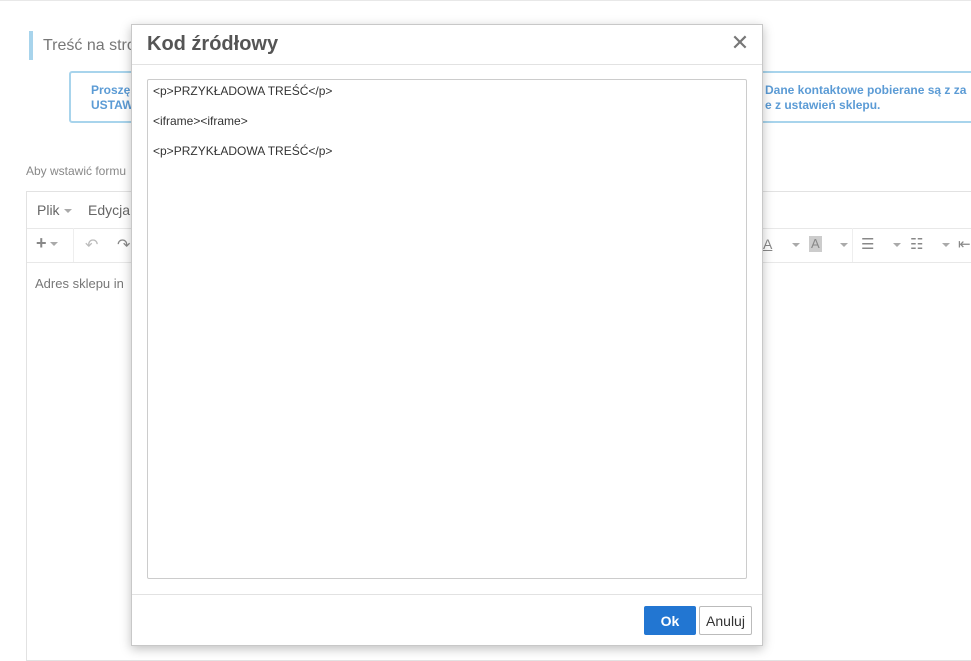 The width and height of the screenshot is (971, 661). Describe the element at coordinates (964, 244) in the screenshot. I see `outdent-icon: ⇤` at that location.